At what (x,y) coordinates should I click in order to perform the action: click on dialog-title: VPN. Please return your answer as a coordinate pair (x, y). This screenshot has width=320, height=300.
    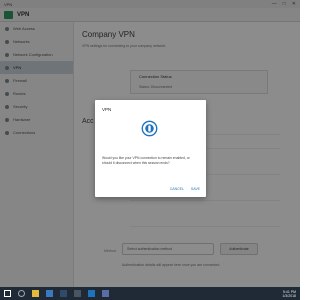
    Looking at the image, I should click on (107, 109).